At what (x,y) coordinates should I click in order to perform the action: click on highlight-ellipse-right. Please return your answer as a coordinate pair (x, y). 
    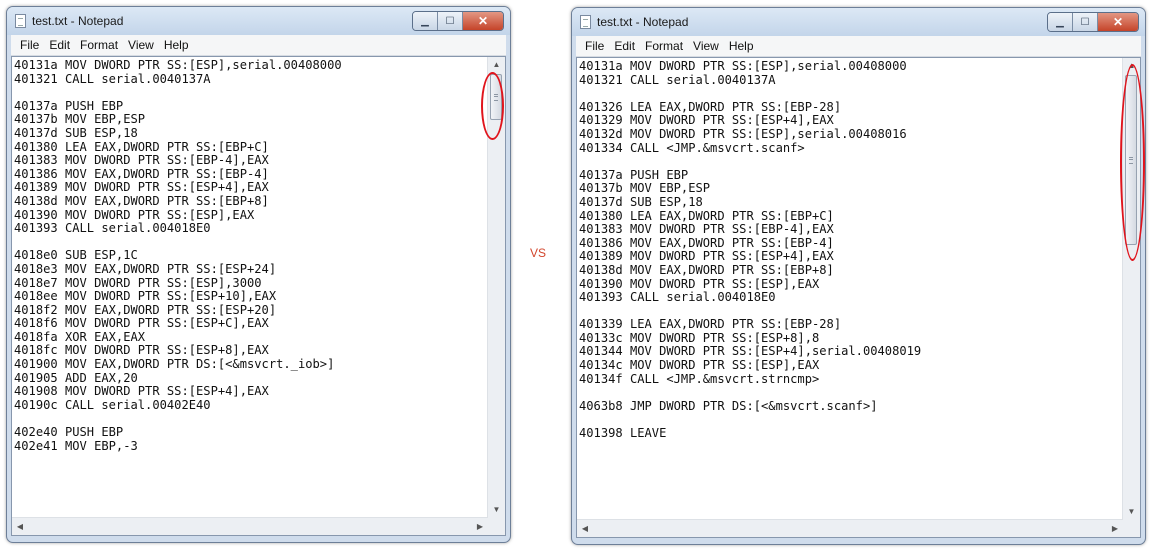
    Looking at the image, I should click on (1132, 162).